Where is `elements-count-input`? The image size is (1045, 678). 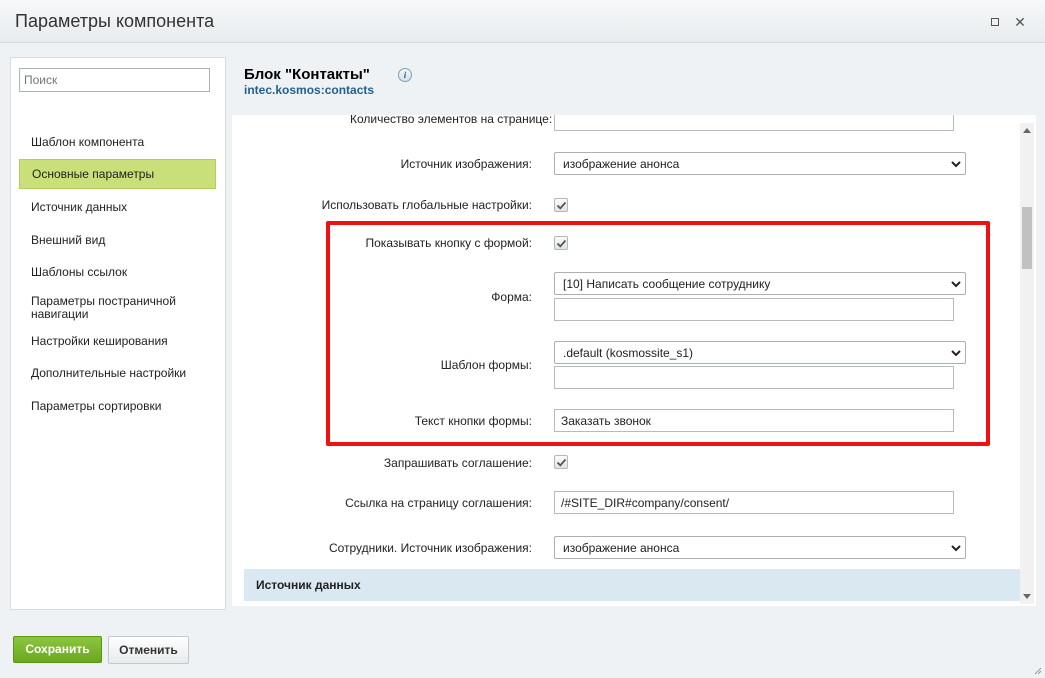 elements-count-input is located at coordinates (754, 123).